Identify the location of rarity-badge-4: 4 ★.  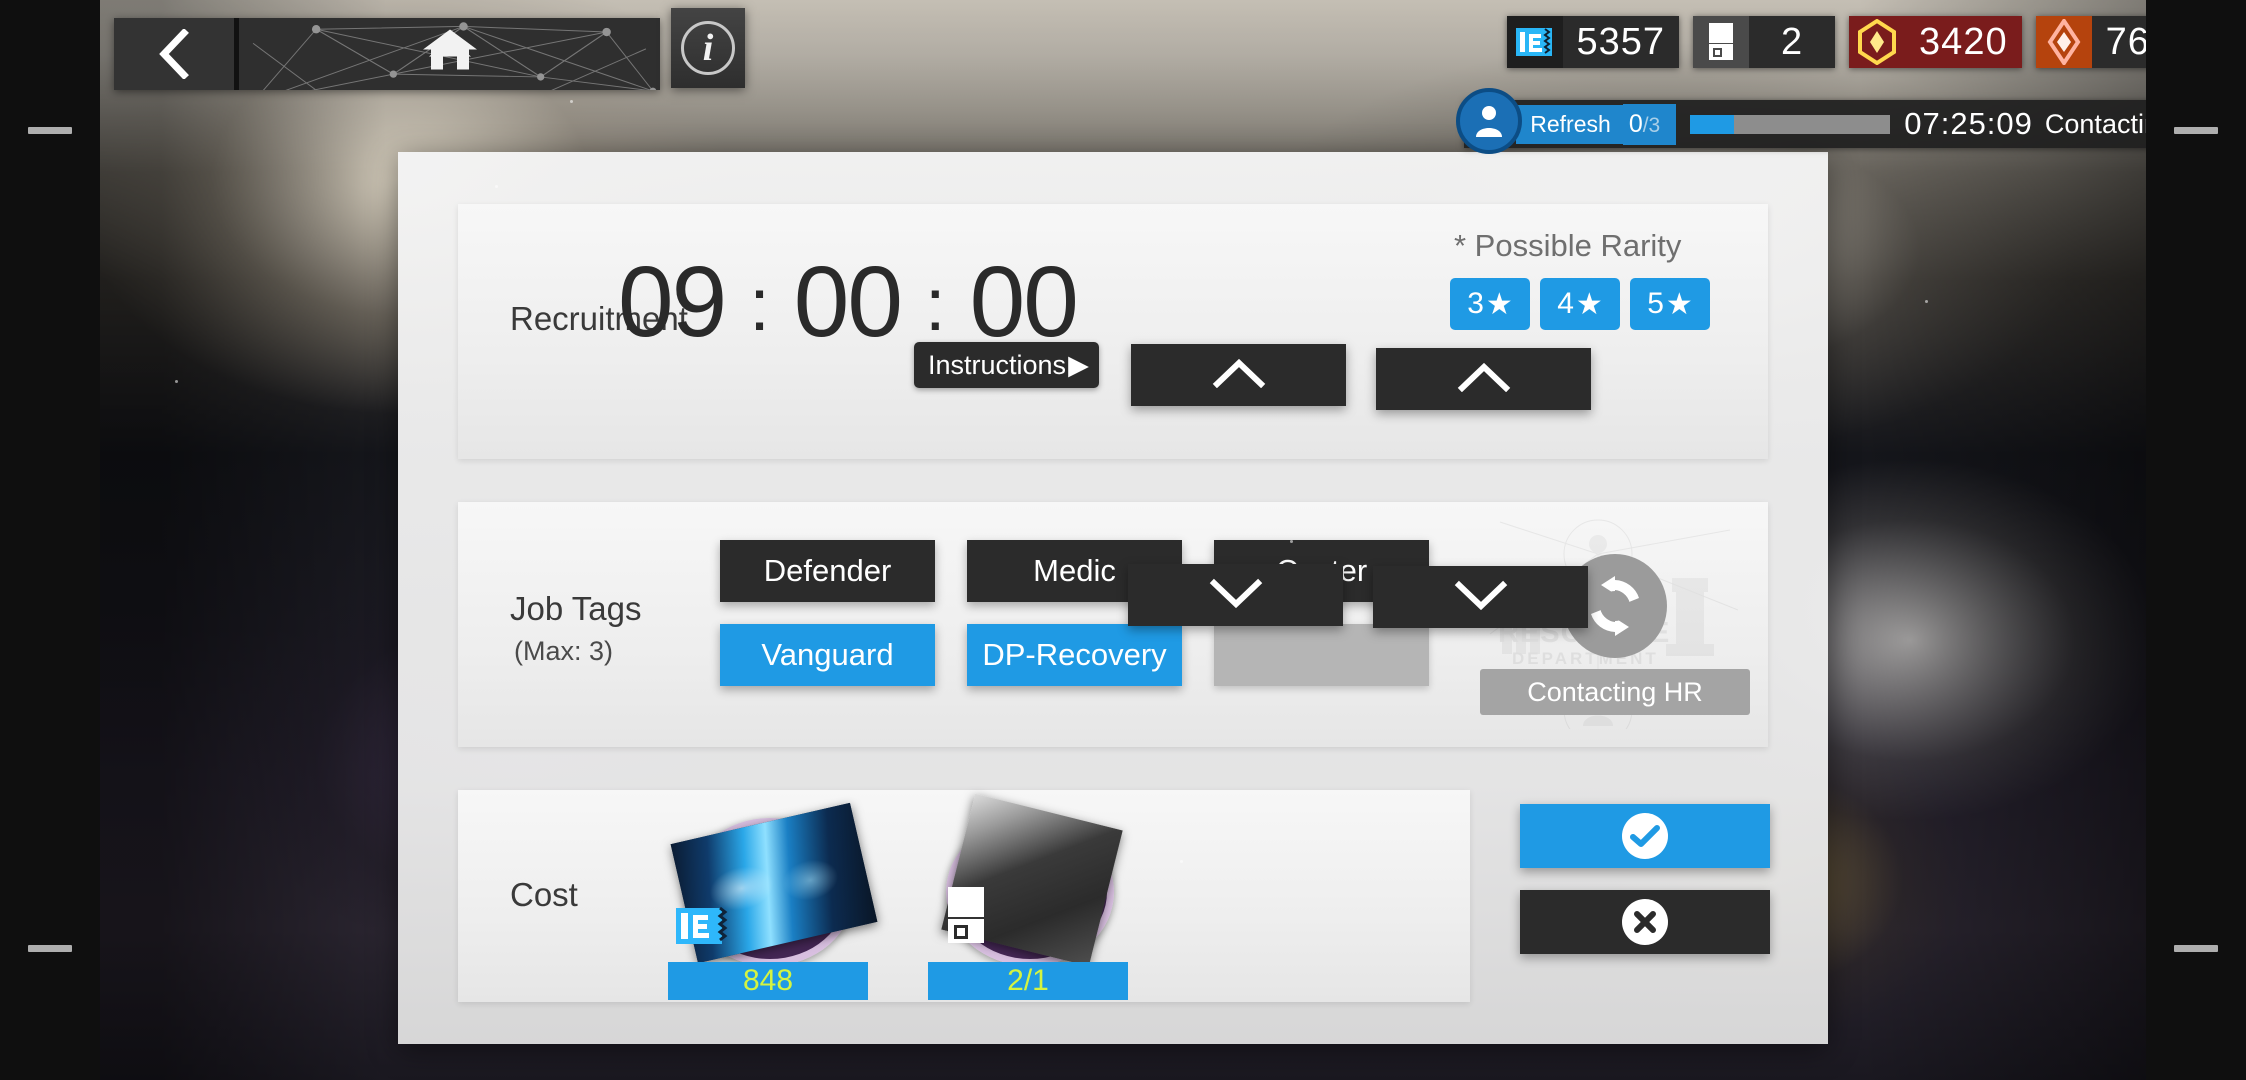
(1580, 304).